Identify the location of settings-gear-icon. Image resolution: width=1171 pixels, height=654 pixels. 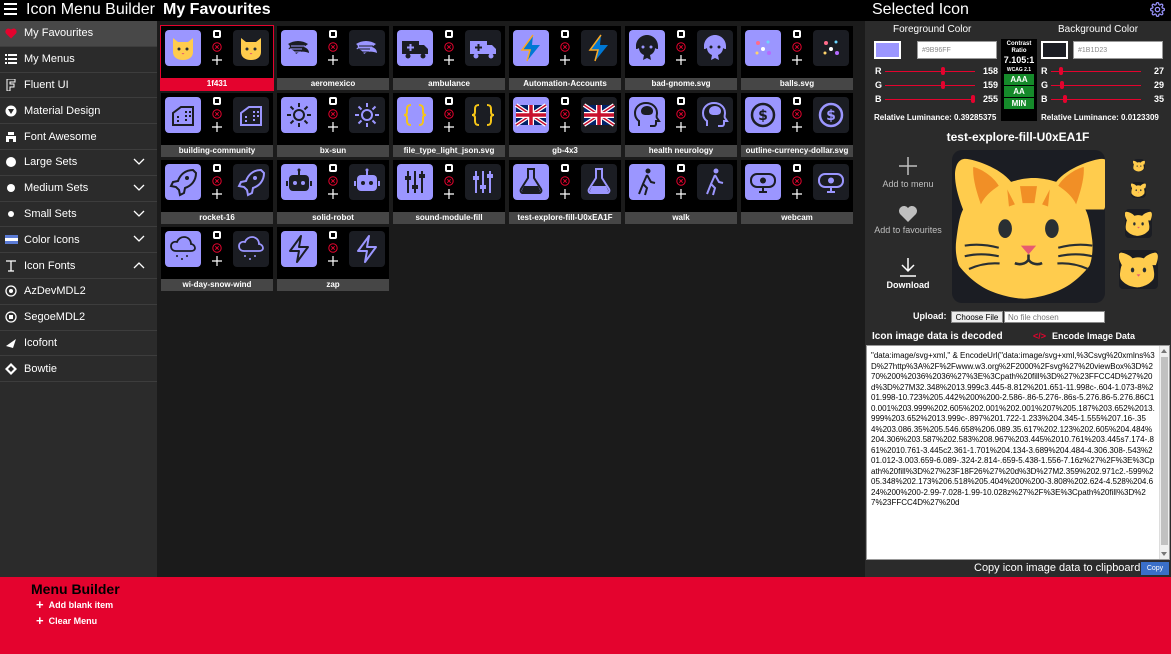
(1157, 9).